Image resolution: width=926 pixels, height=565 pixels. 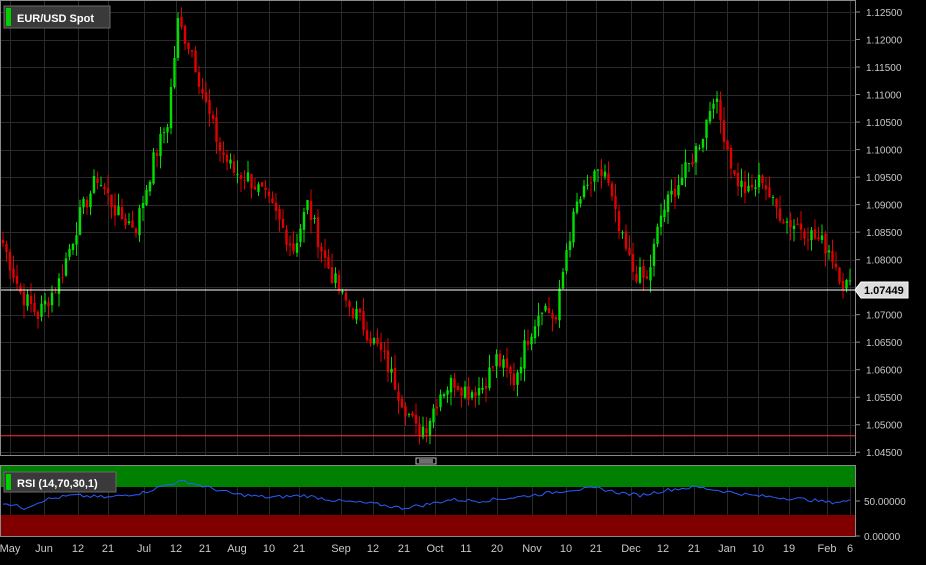 What do you see at coordinates (237, 549) in the screenshot?
I see `date-tick-label: Aug` at bounding box center [237, 549].